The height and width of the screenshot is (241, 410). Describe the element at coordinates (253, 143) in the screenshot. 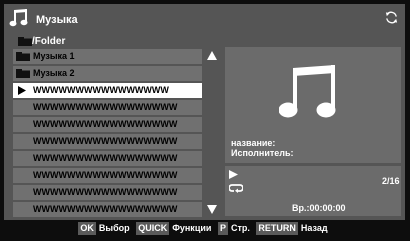

I see `track-title-label: название:` at that location.